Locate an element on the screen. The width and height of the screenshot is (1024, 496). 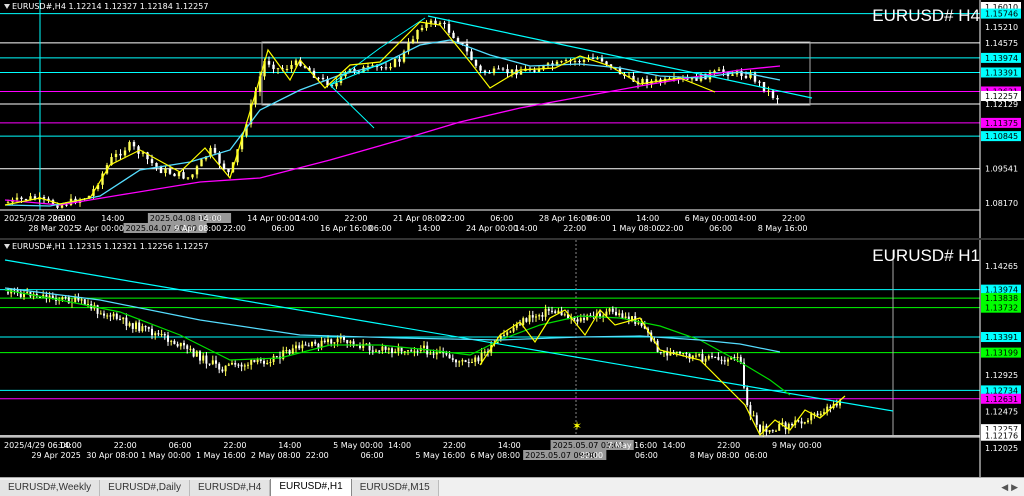
h4-time-label: 06:00 is located at coordinates (720, 228).